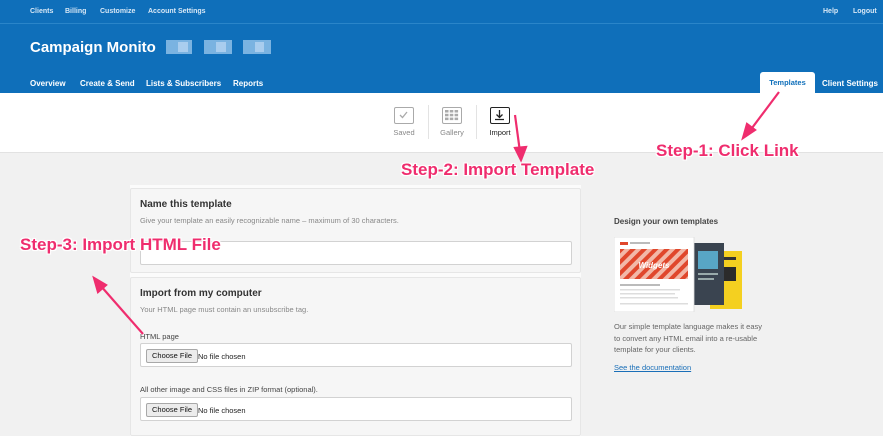  What do you see at coordinates (120, 244) in the screenshot?
I see `step3-annotation: Step-3: Import HTML File` at bounding box center [120, 244].